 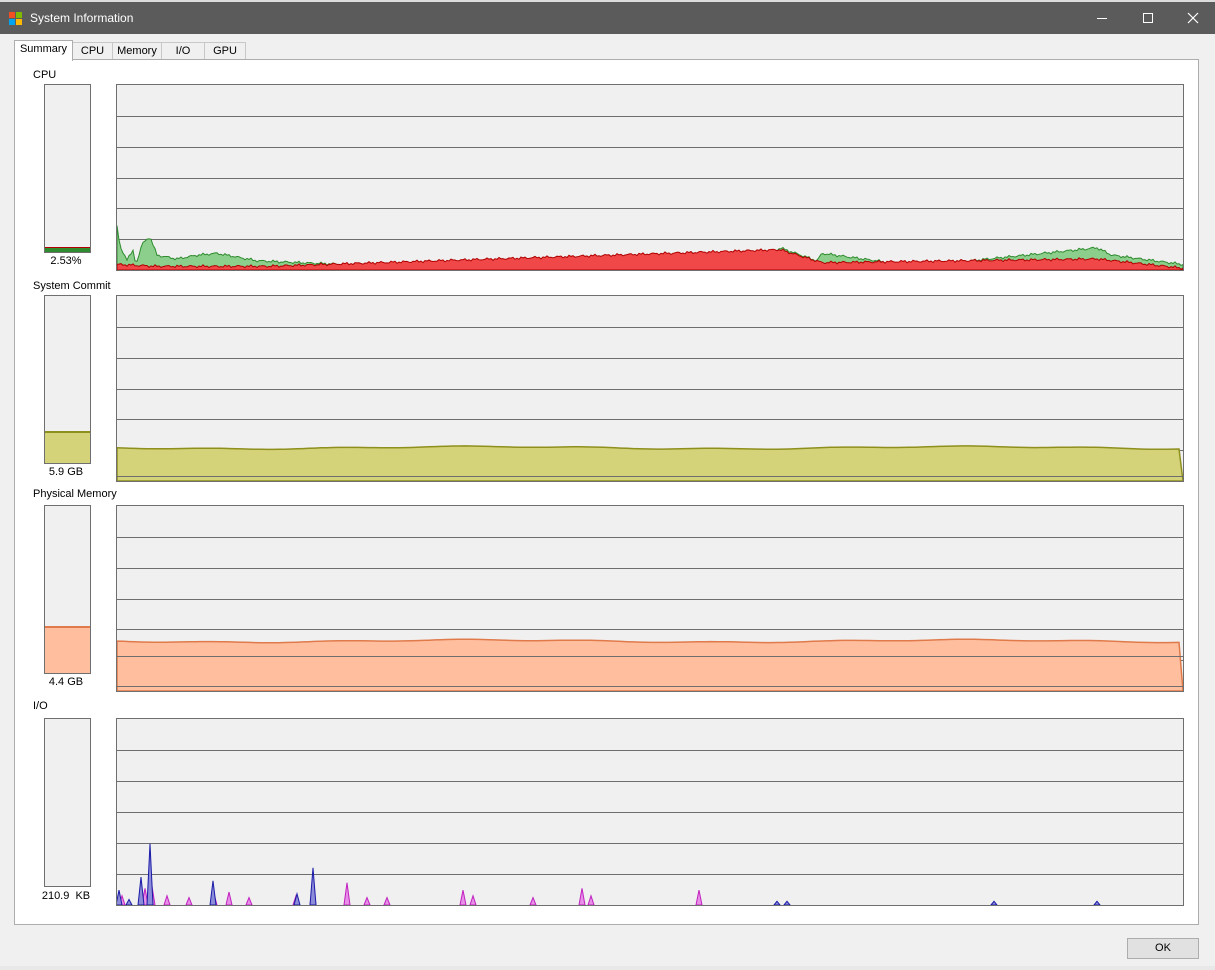 I want to click on close-icon, so click(x=1193, y=18).